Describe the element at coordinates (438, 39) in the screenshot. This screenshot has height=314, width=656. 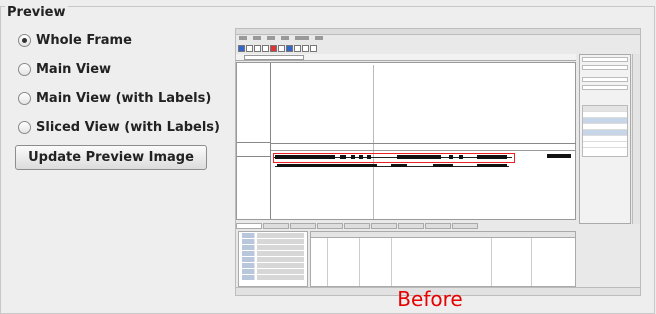
I see `preview-menu-bar` at that location.